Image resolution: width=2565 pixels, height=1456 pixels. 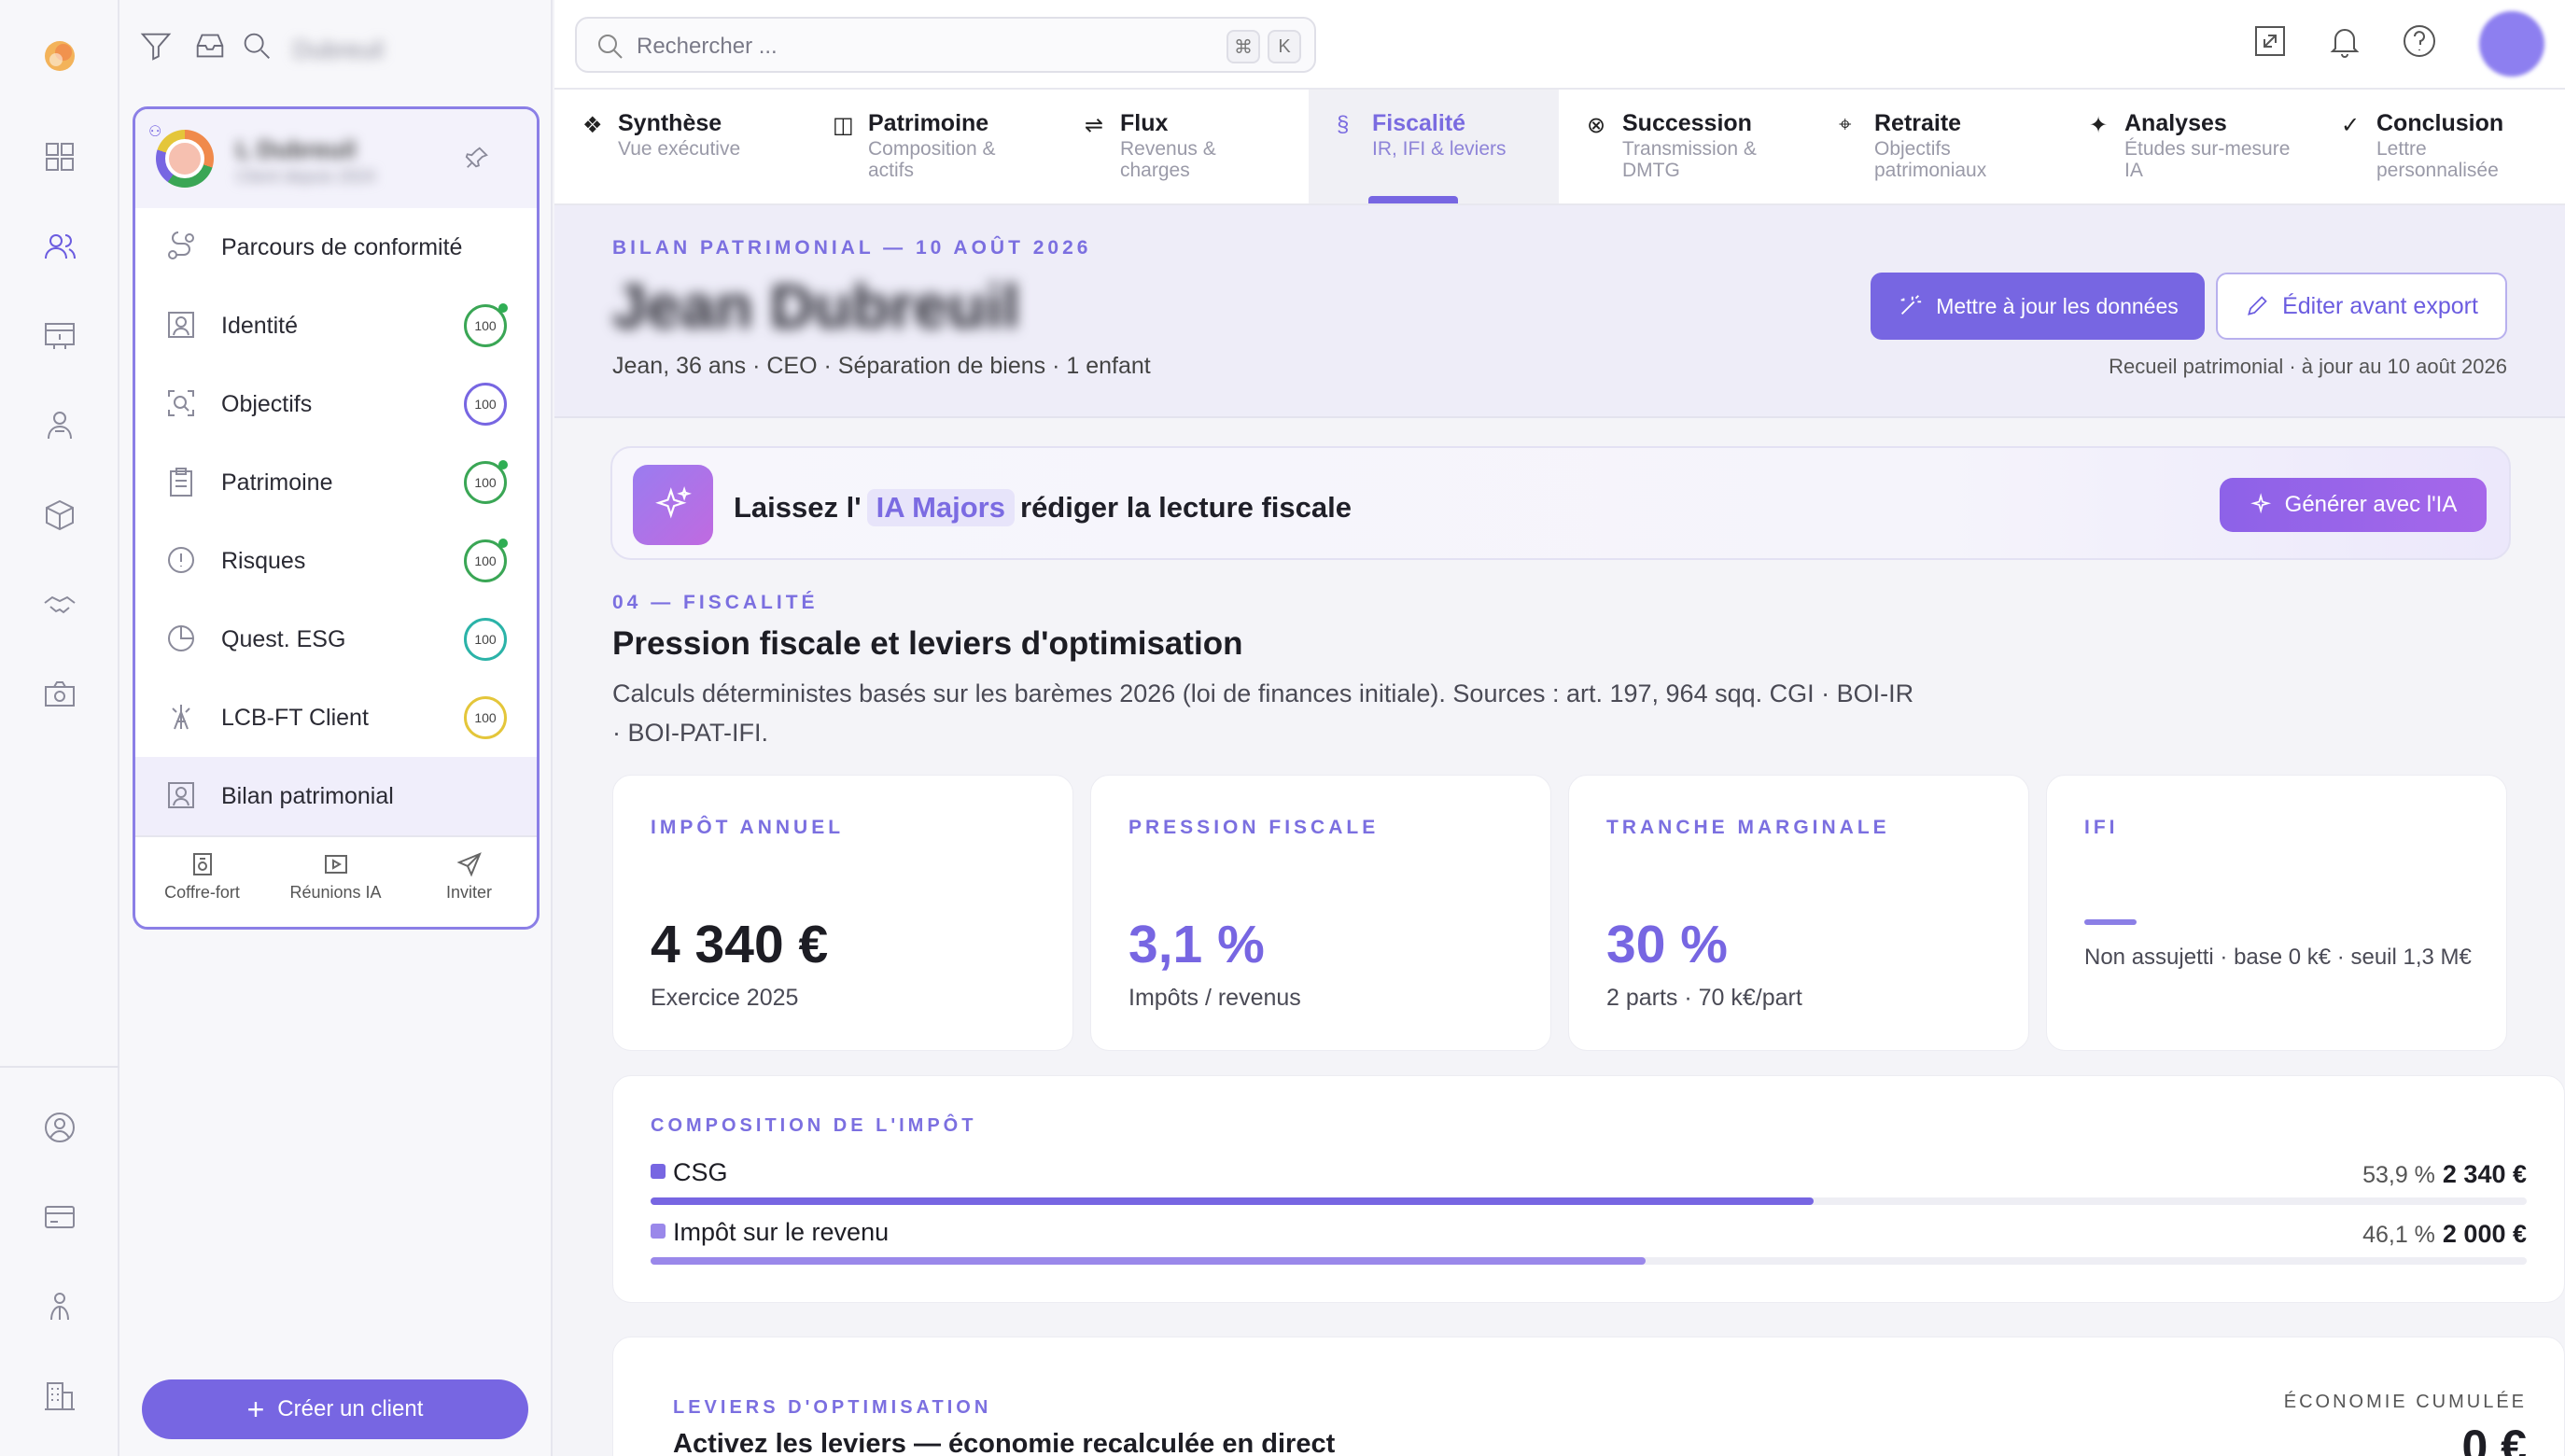 I want to click on product-box-icon, so click(x=60, y=515).